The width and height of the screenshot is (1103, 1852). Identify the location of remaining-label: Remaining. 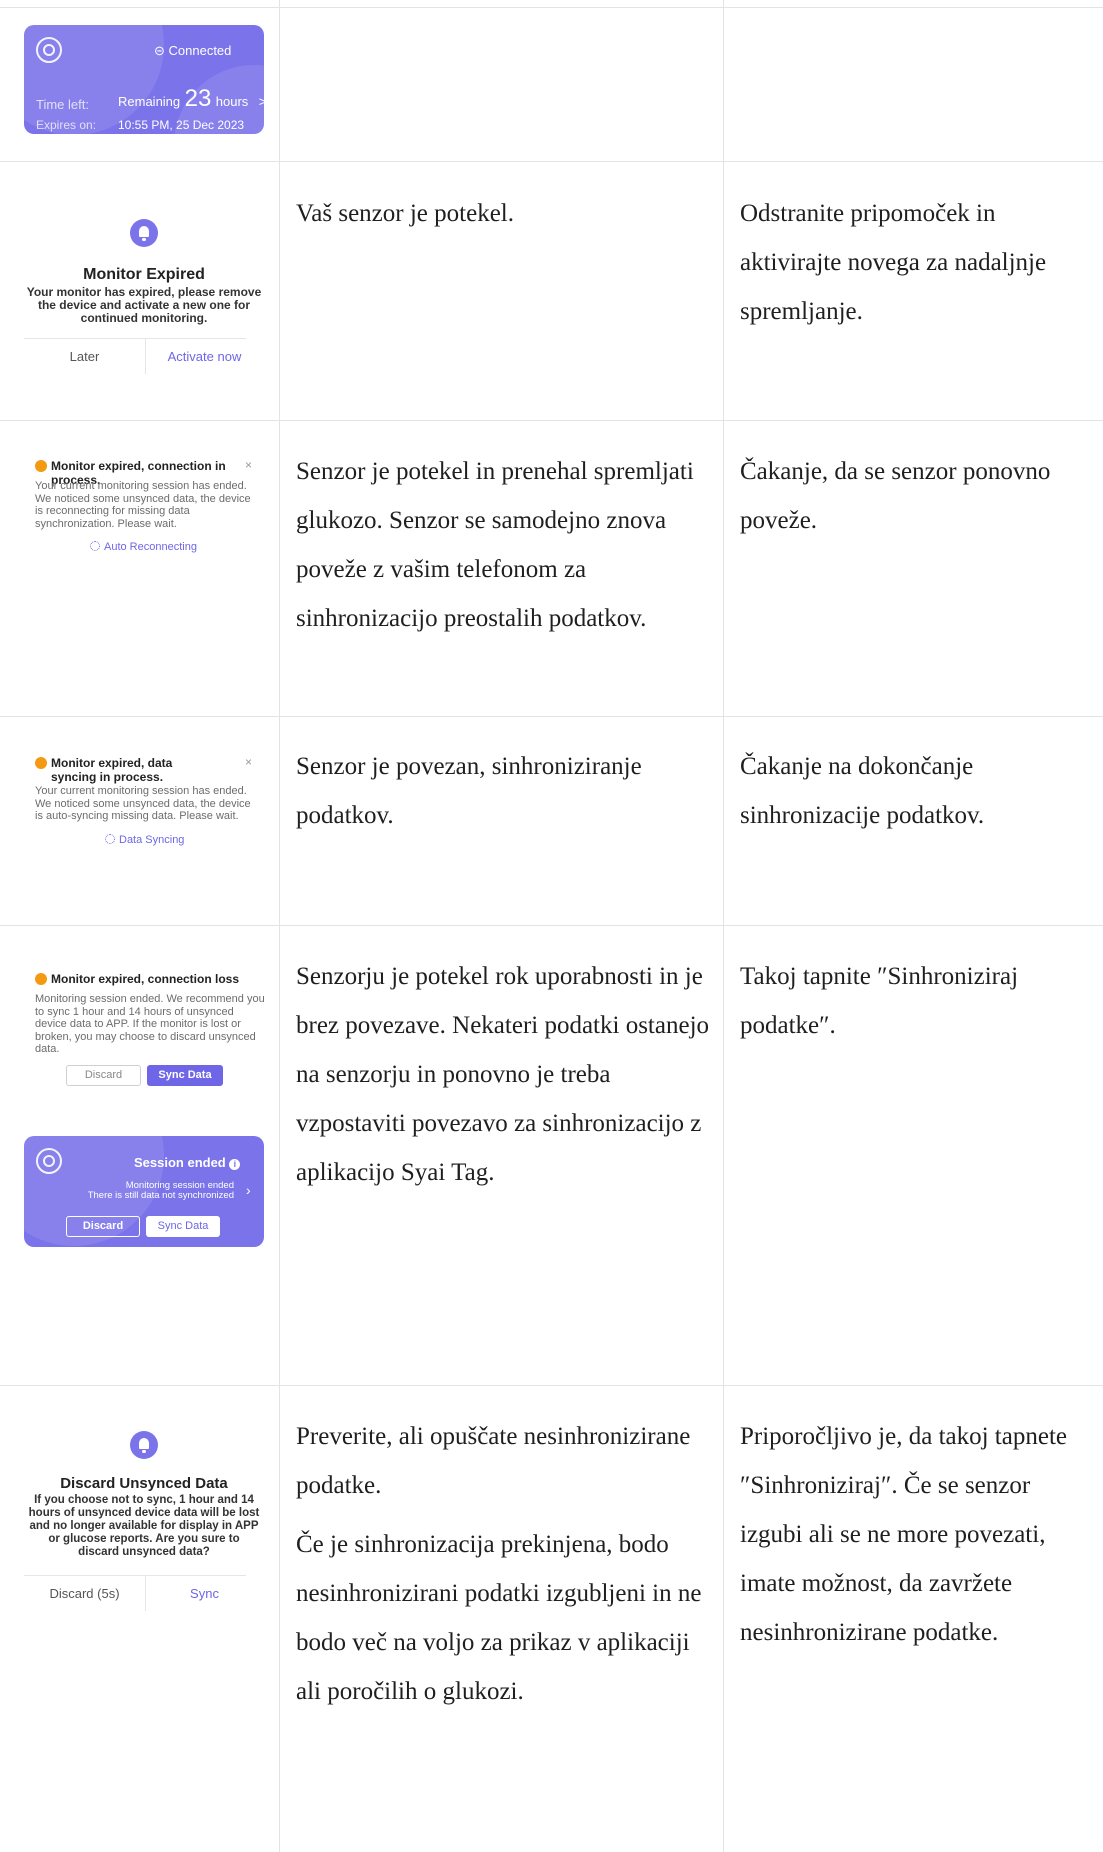
(149, 101).